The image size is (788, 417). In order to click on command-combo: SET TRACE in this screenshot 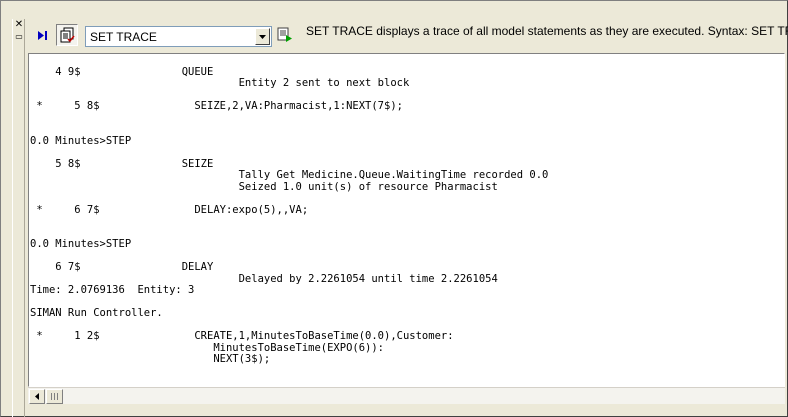, I will do `click(178, 36)`.